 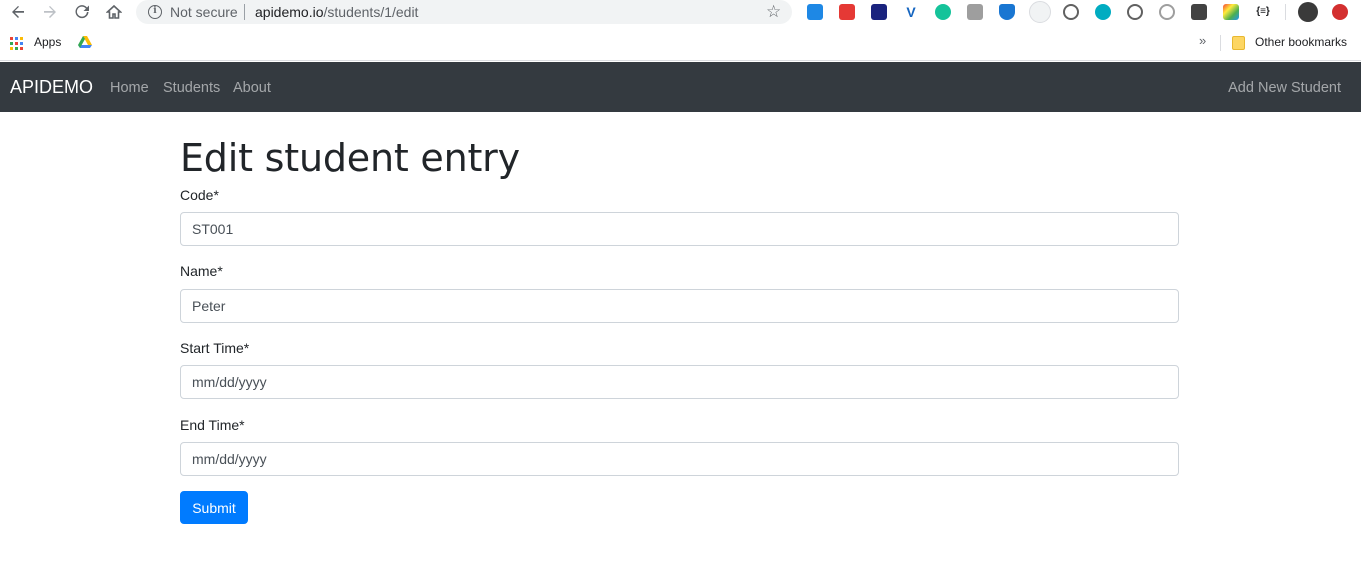 I want to click on extension-icon: V, so click(x=911, y=12).